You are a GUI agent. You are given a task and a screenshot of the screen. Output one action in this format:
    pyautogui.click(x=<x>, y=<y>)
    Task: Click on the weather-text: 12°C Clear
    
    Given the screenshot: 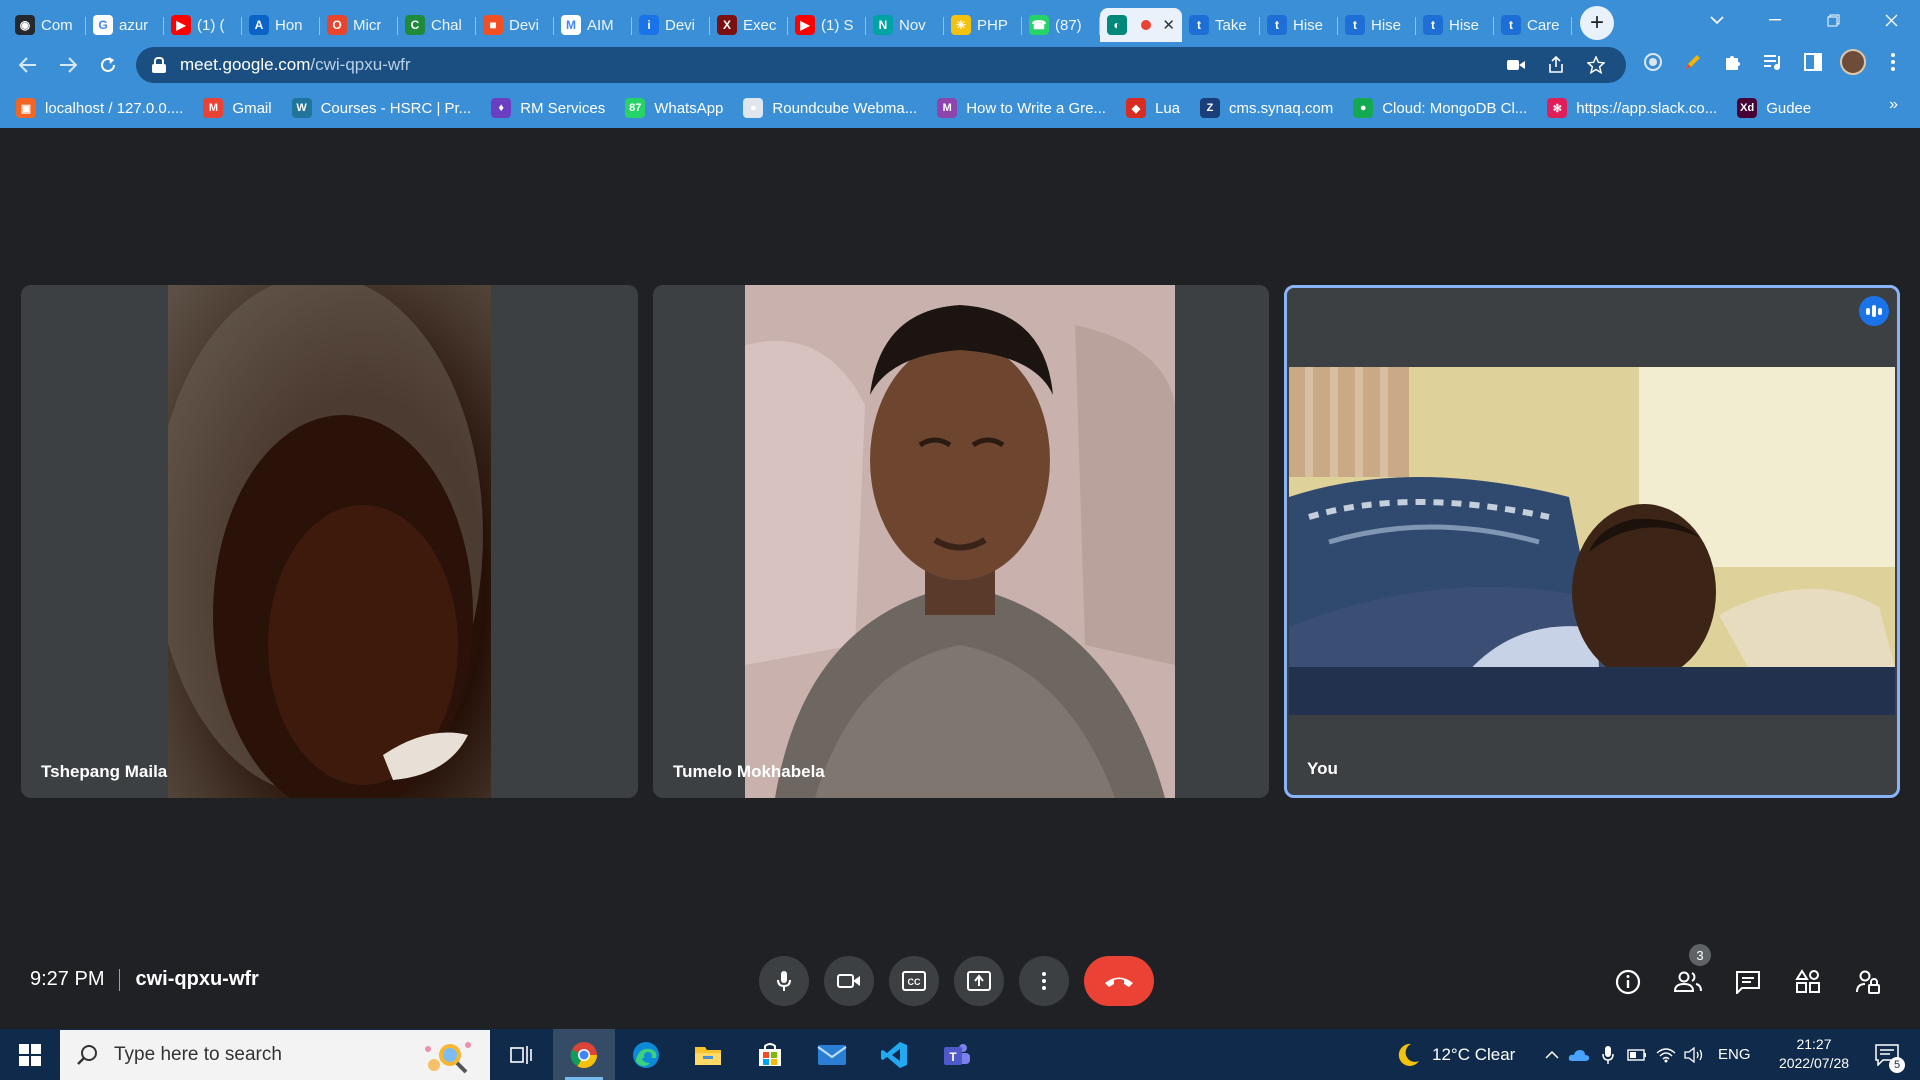 What is the action you would take?
    pyautogui.click(x=1474, y=1054)
    